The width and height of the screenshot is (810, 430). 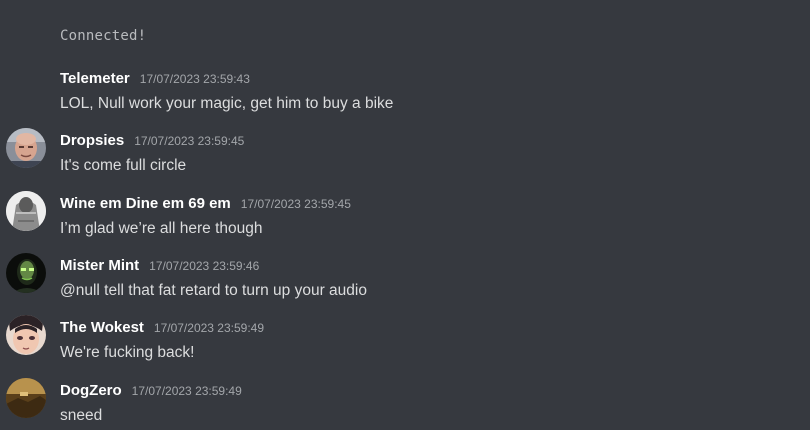 What do you see at coordinates (81, 415) in the screenshot?
I see `message-text: sneed` at bounding box center [81, 415].